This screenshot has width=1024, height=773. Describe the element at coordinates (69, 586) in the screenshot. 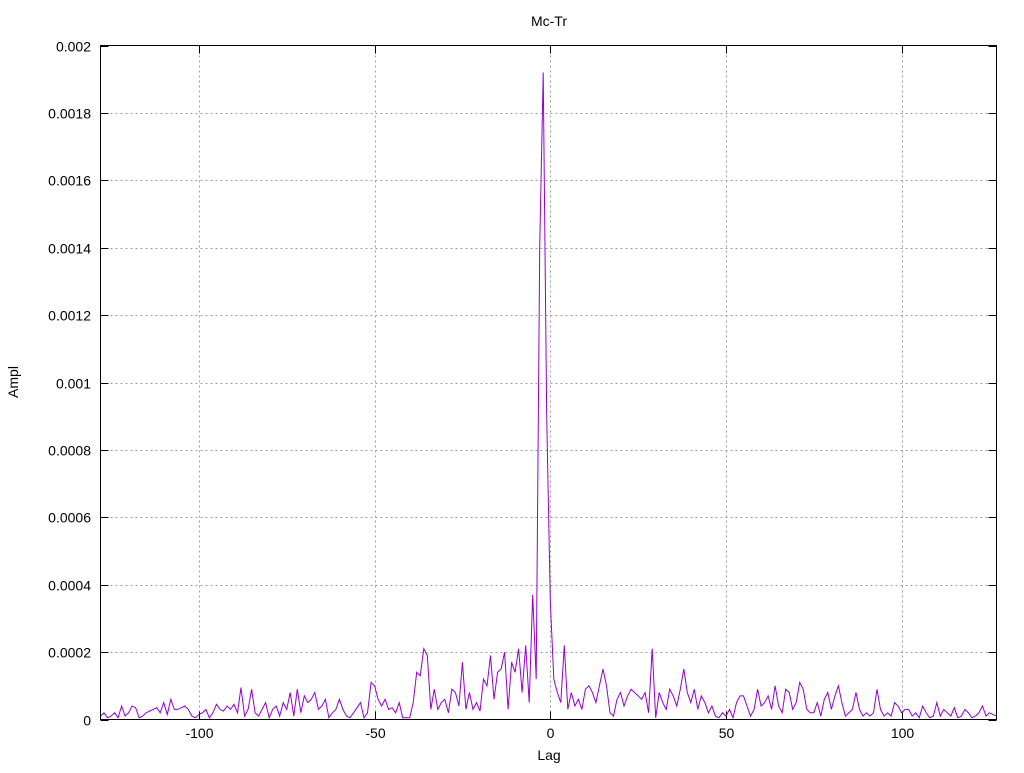

I see `y-tick-label: 0.0004` at that location.